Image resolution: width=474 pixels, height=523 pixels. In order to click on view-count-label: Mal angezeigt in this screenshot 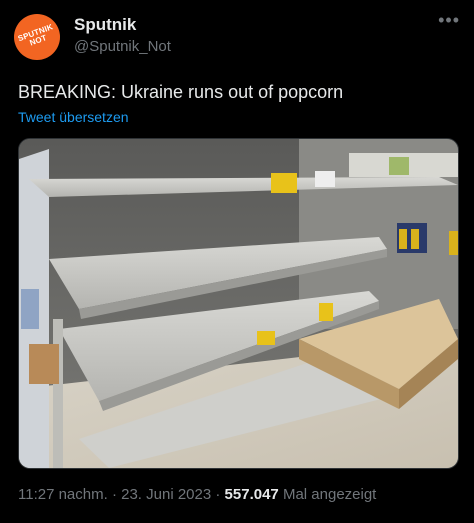, I will do `click(329, 494)`.